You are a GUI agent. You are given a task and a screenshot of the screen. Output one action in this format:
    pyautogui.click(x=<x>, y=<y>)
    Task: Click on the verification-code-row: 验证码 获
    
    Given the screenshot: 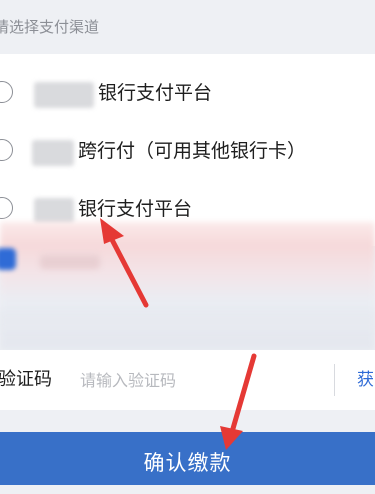 What is the action you would take?
    pyautogui.click(x=187, y=380)
    